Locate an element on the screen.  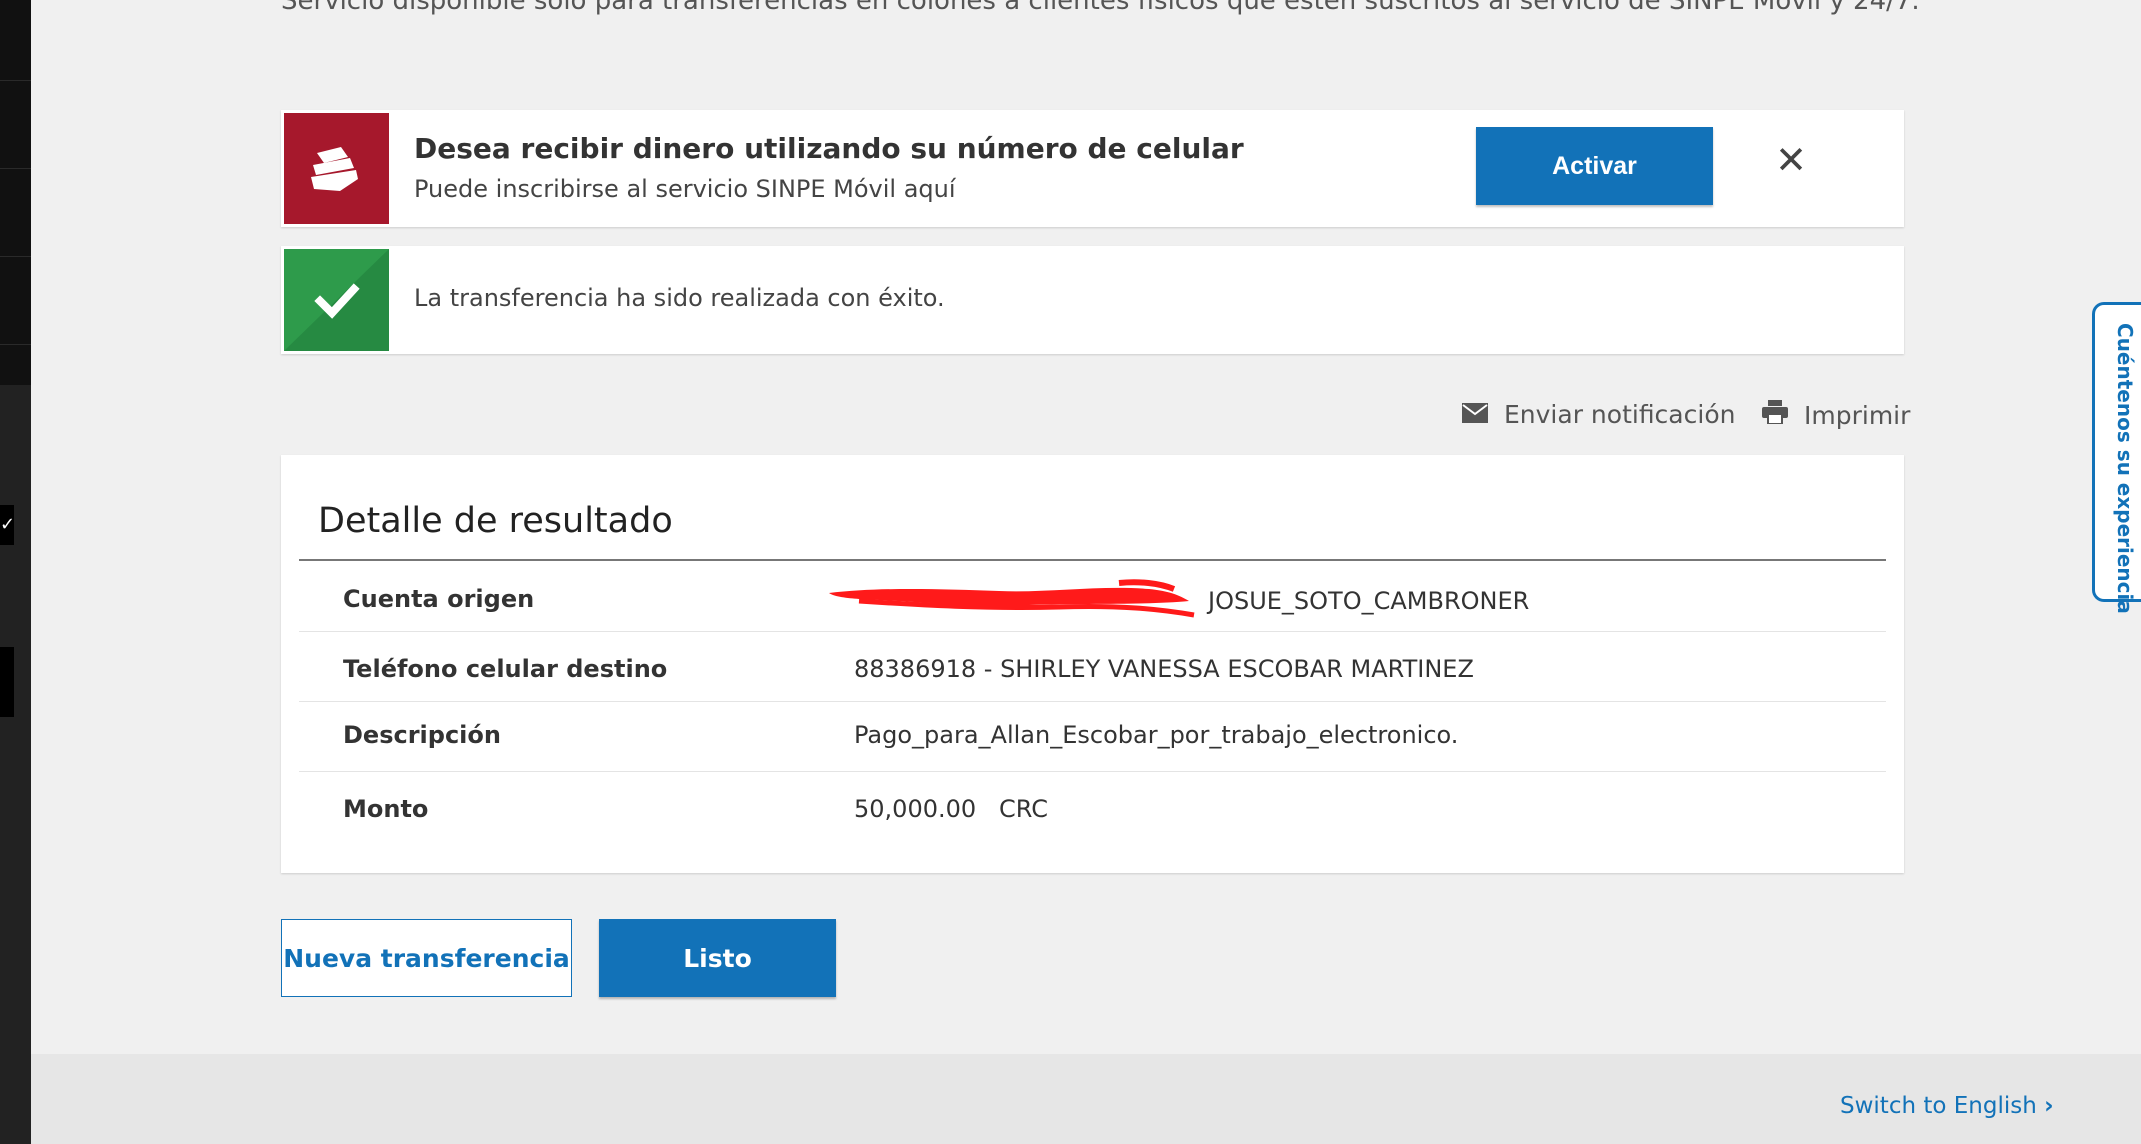
printer-icon is located at coordinates (1775, 415).